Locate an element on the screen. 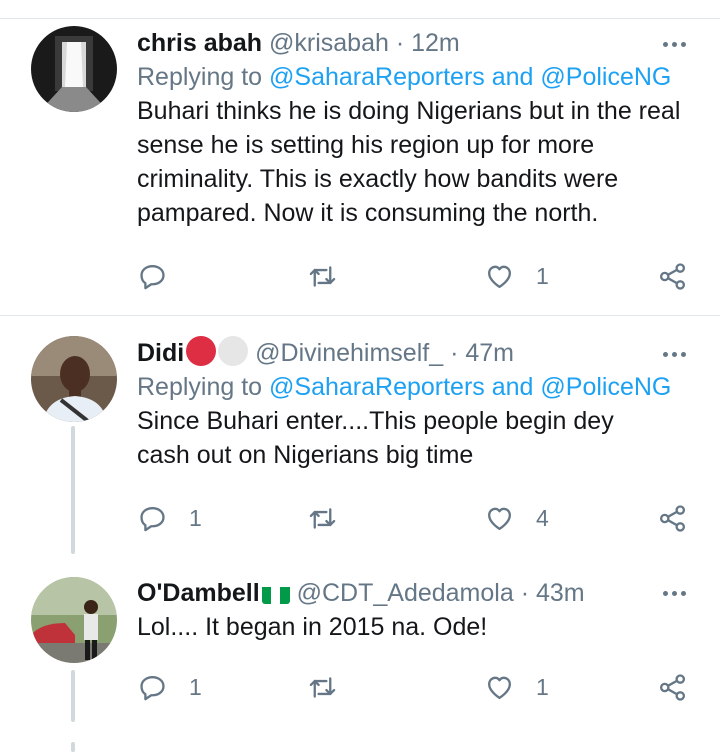 This screenshot has height=752, width=720. handle: @CDT_Adedamola is located at coordinates (405, 593).